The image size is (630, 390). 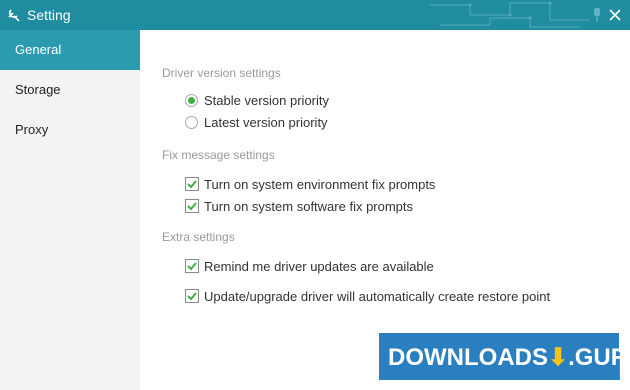 I want to click on section-title-extra: Extra settings, so click(x=198, y=237).